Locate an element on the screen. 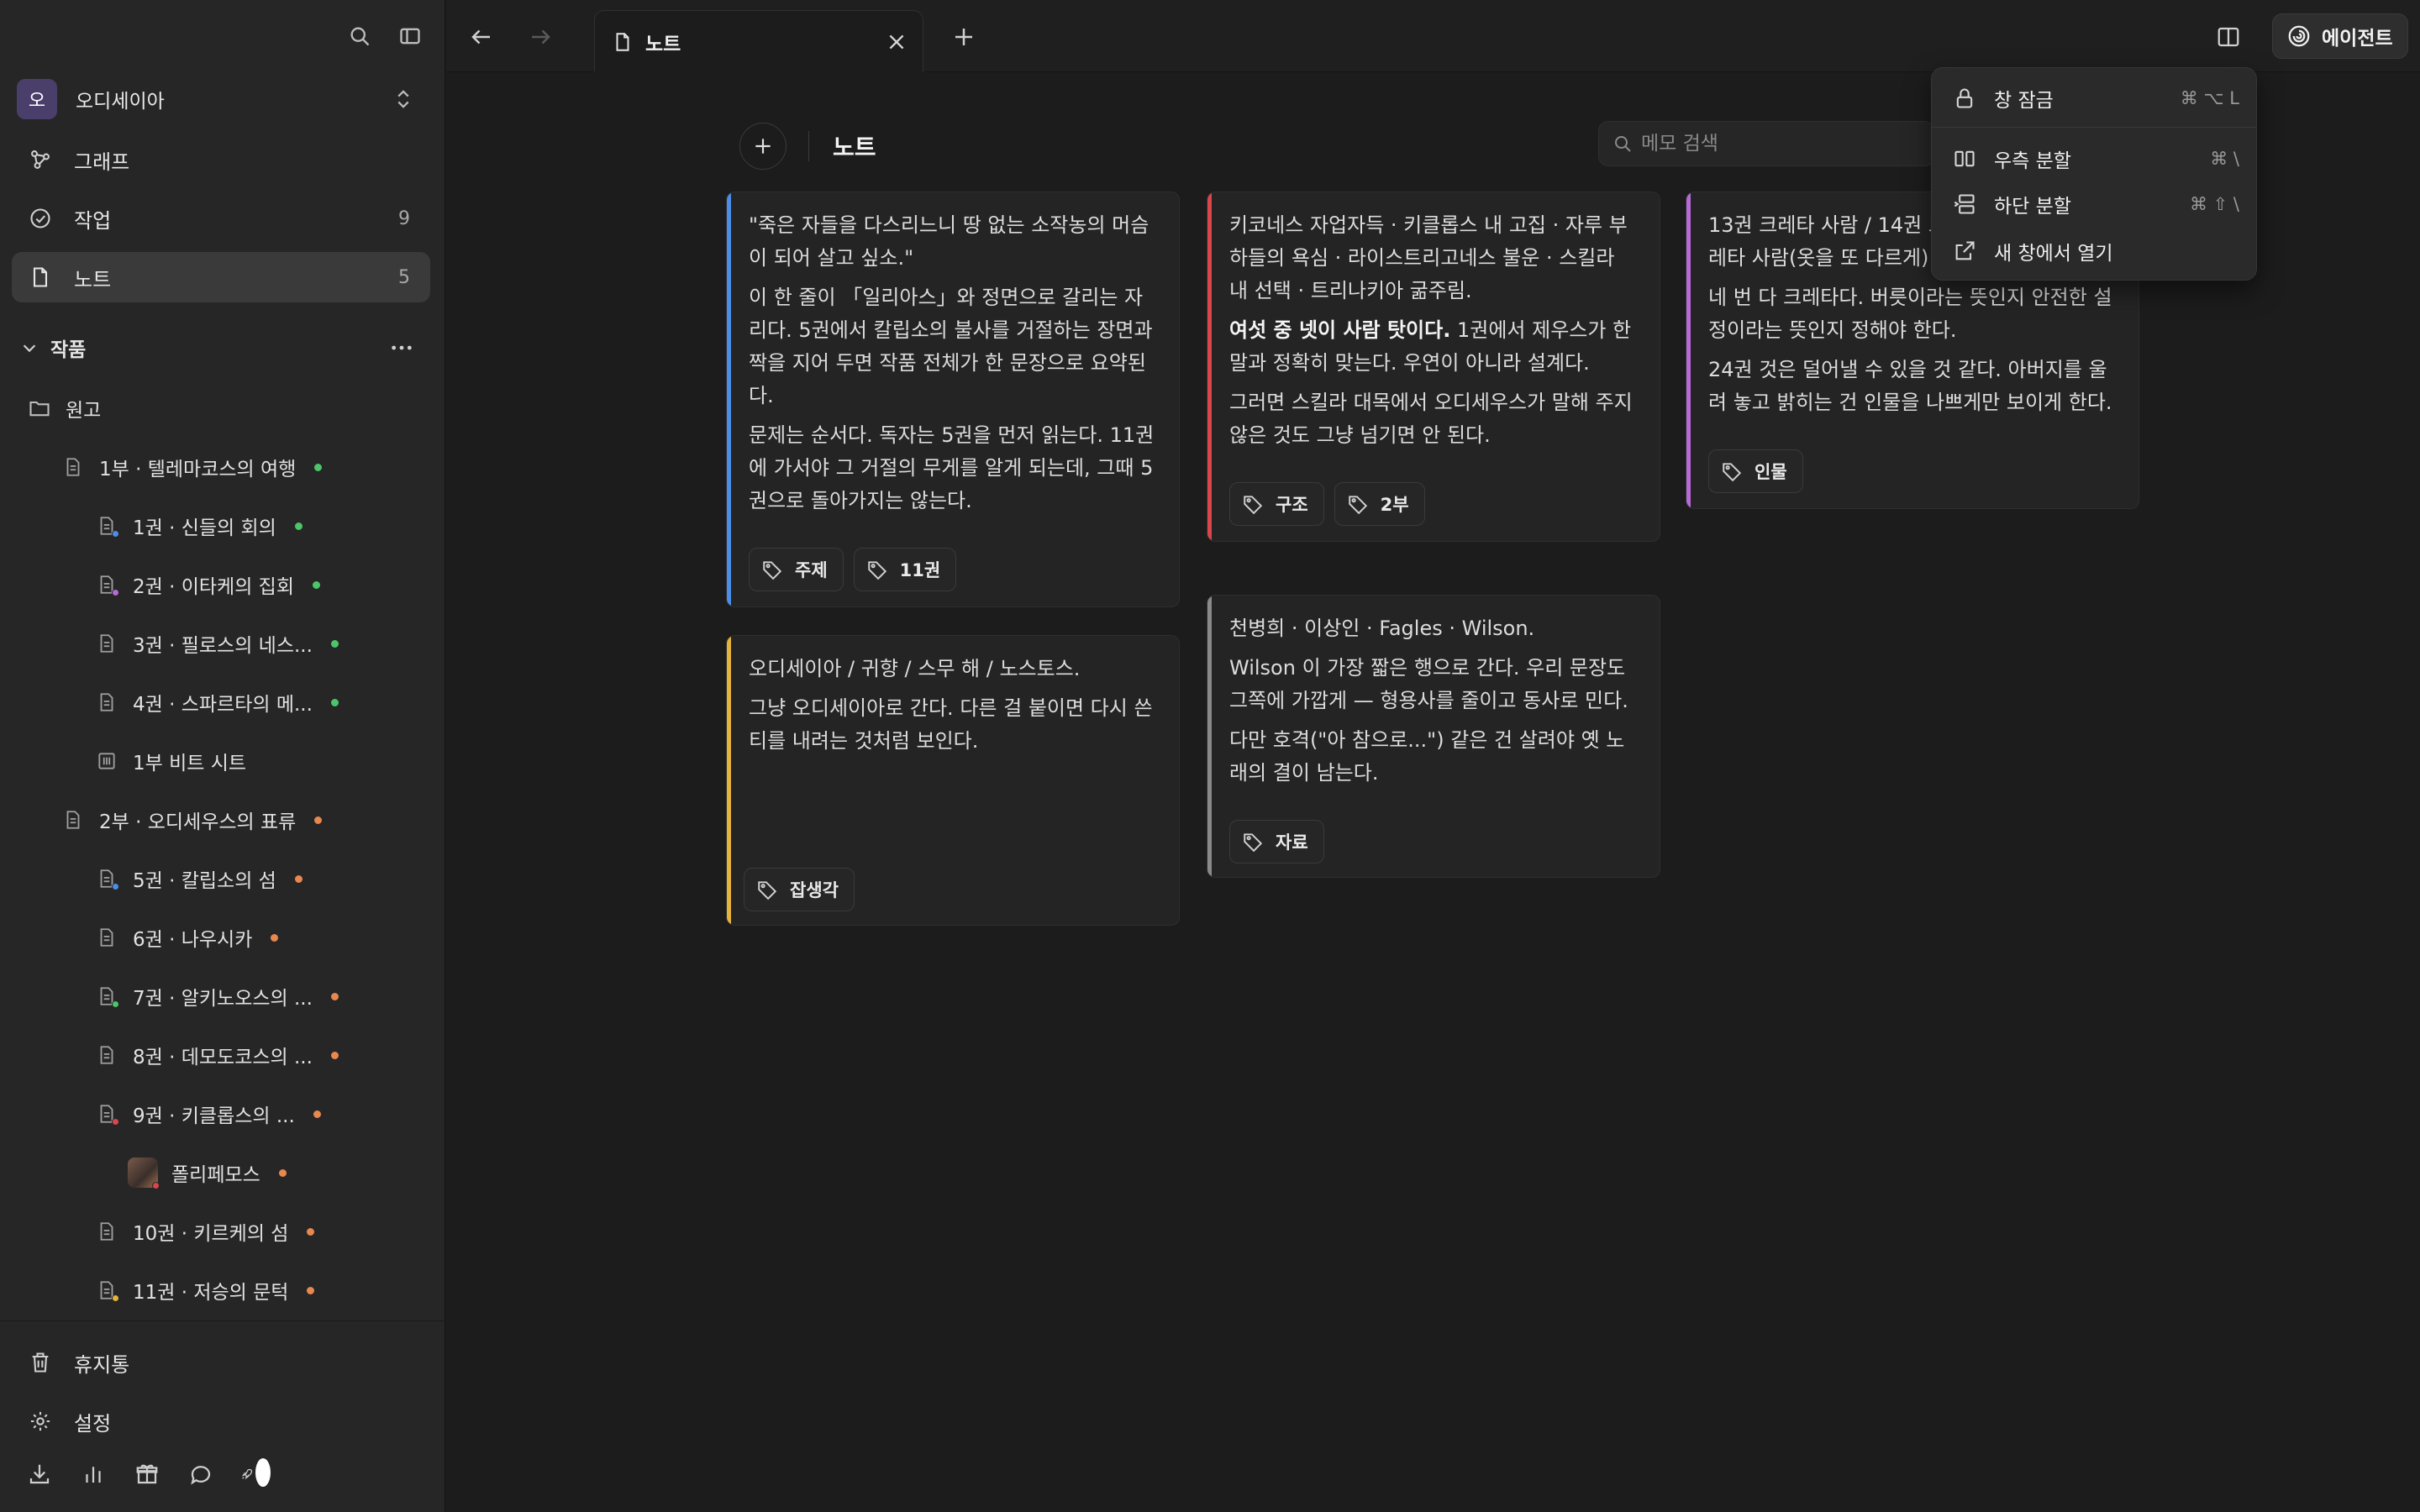 This screenshot has width=2420, height=1512. chat-icon is located at coordinates (201, 1474).